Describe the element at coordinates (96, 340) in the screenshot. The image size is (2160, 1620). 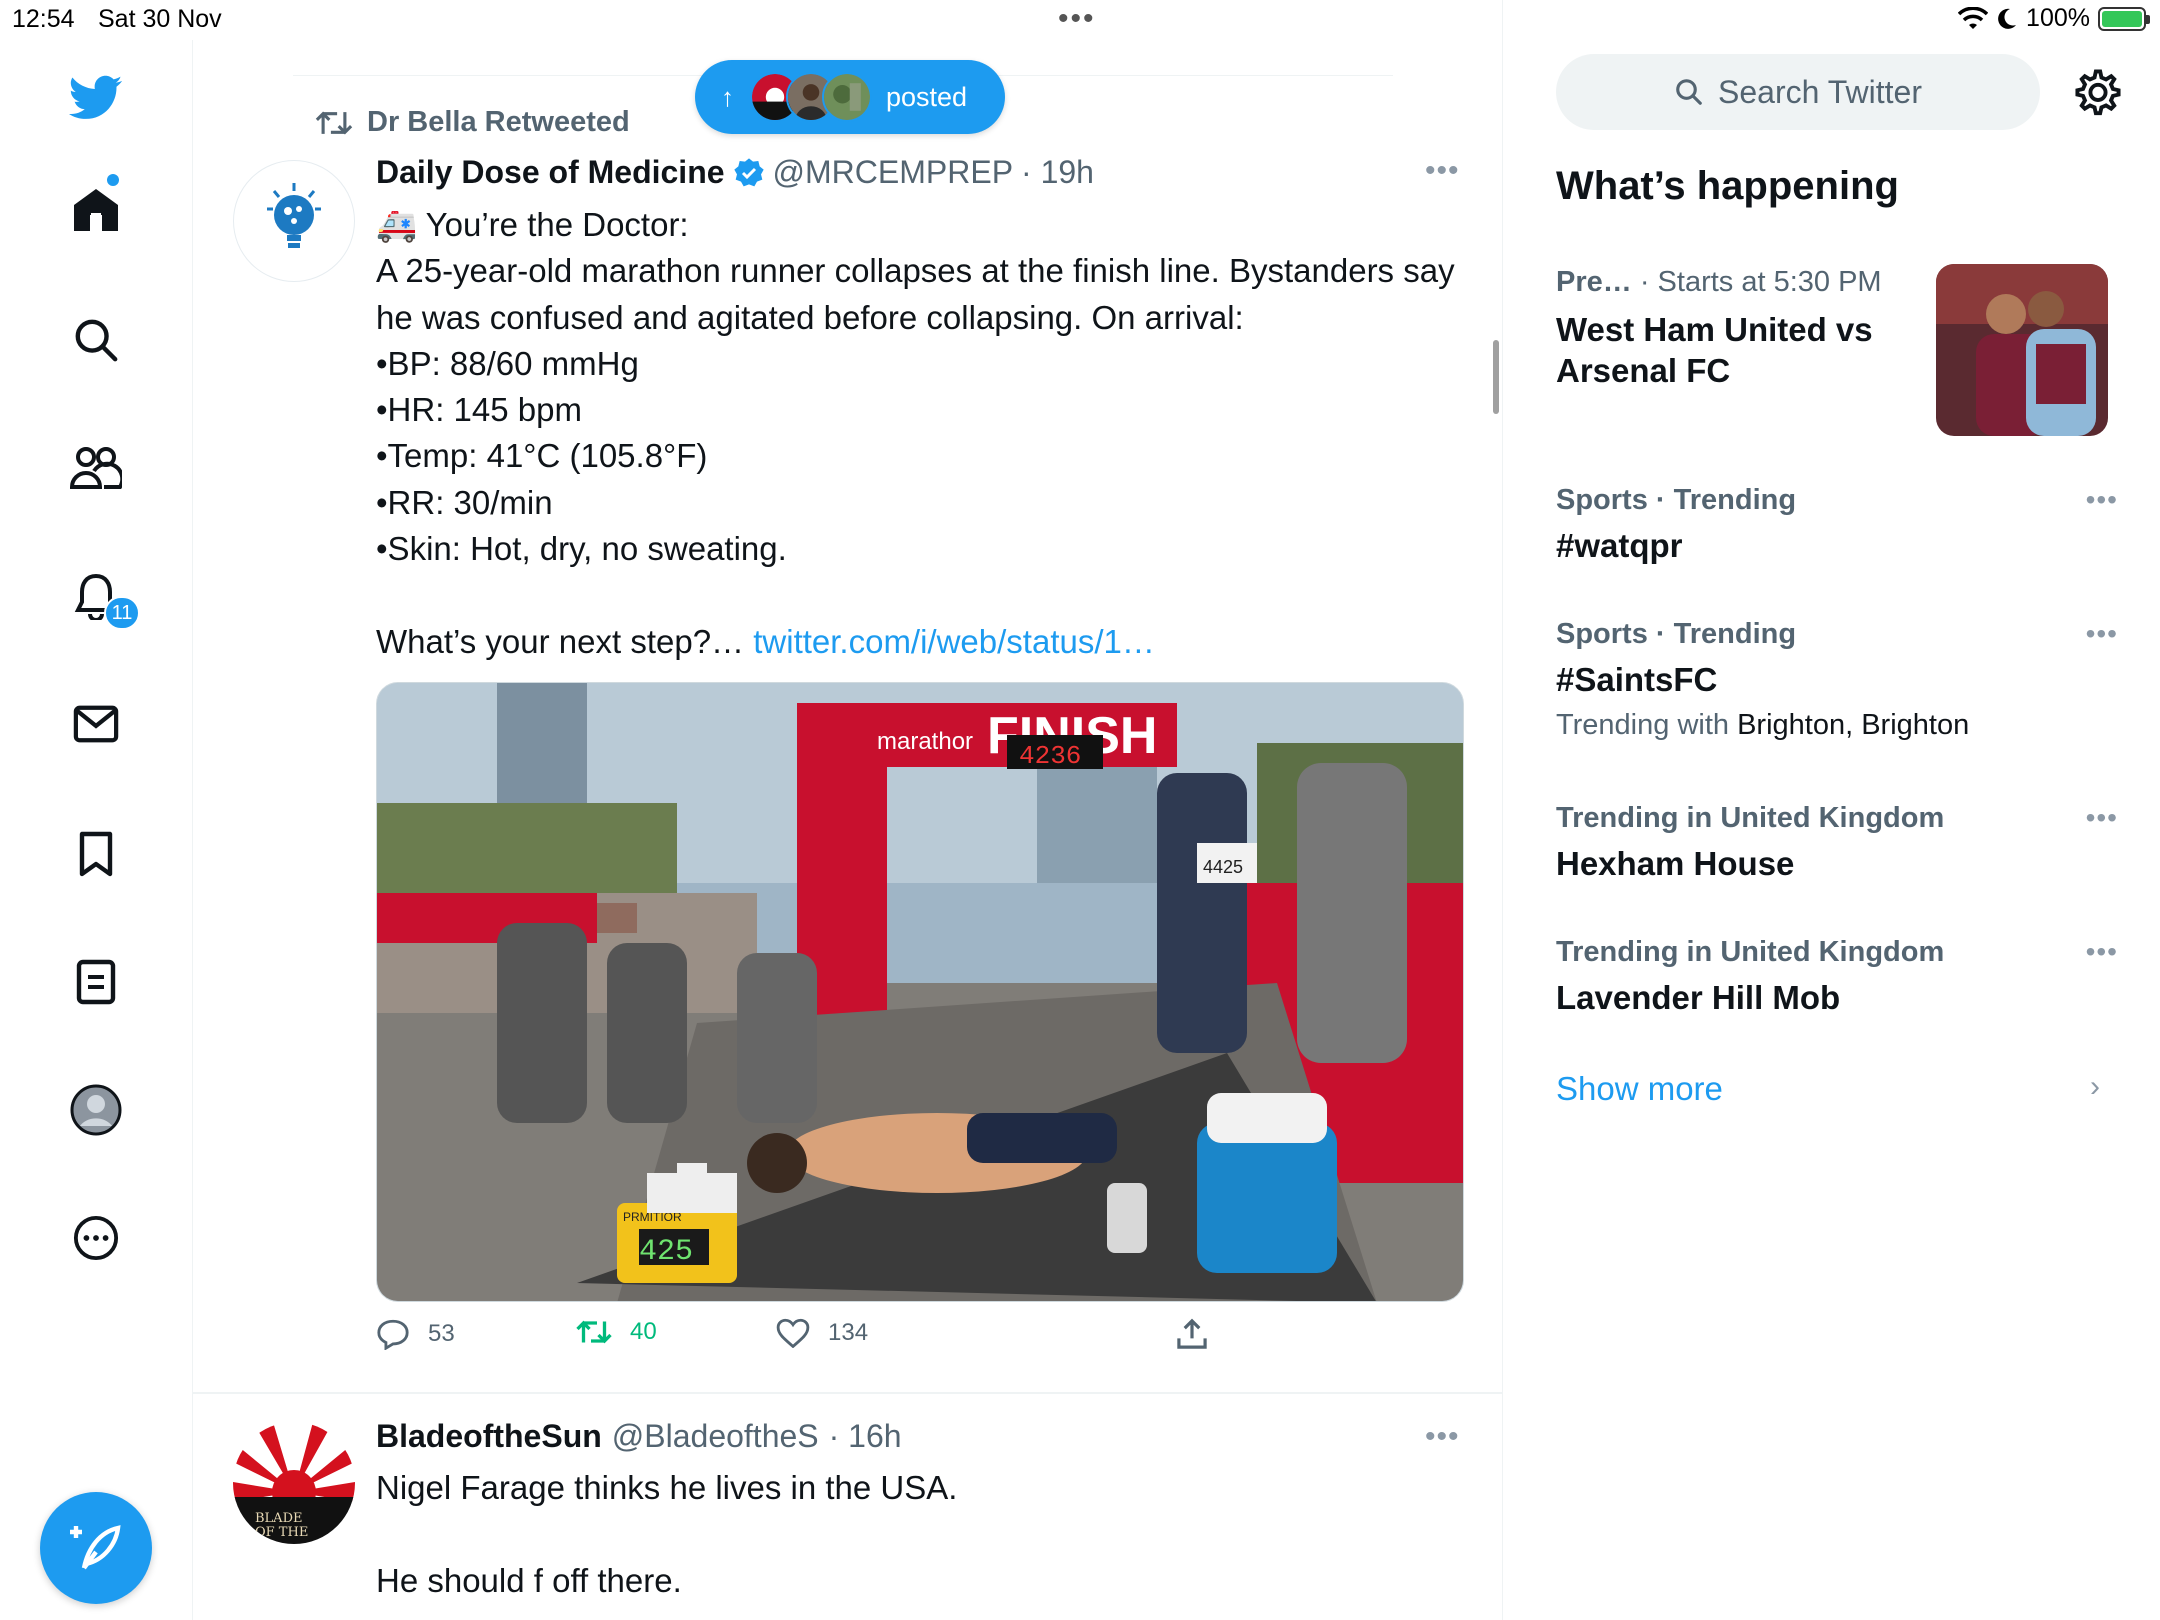
I see `search-nav-icon` at that location.